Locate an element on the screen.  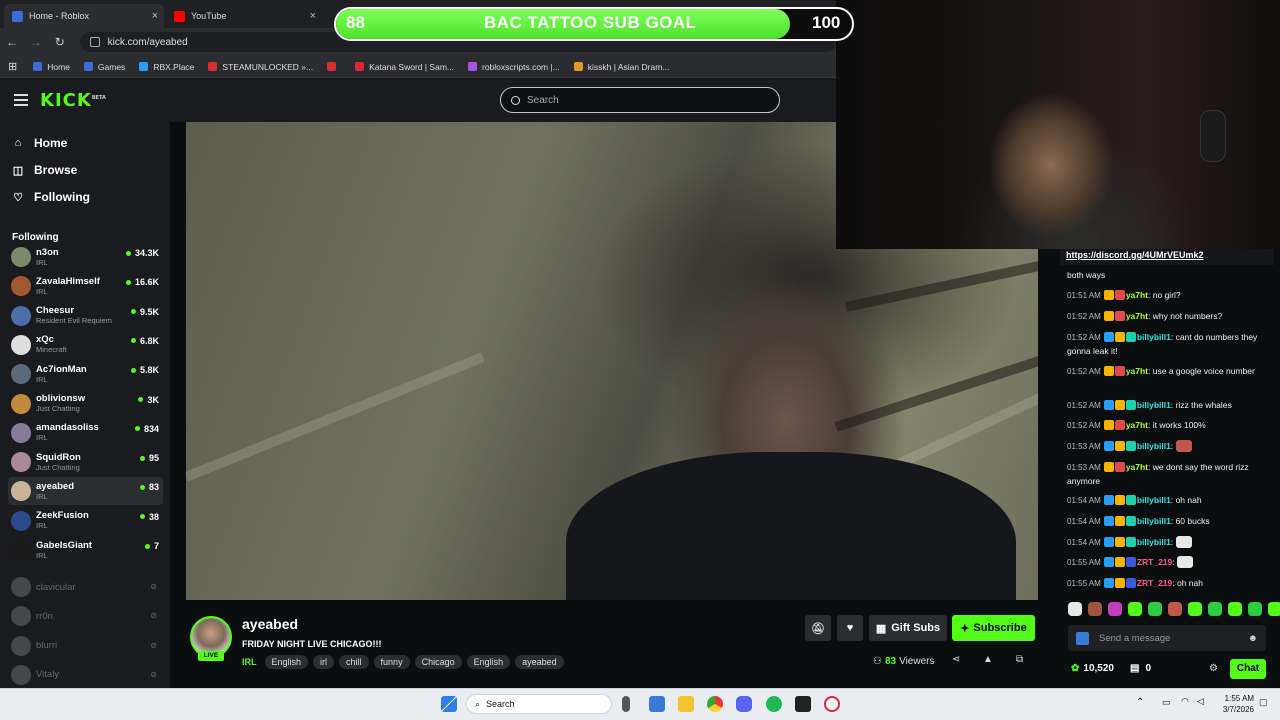
sidebar-channel-offline: clavicular ⊘ is located at coordinates (85, 587).